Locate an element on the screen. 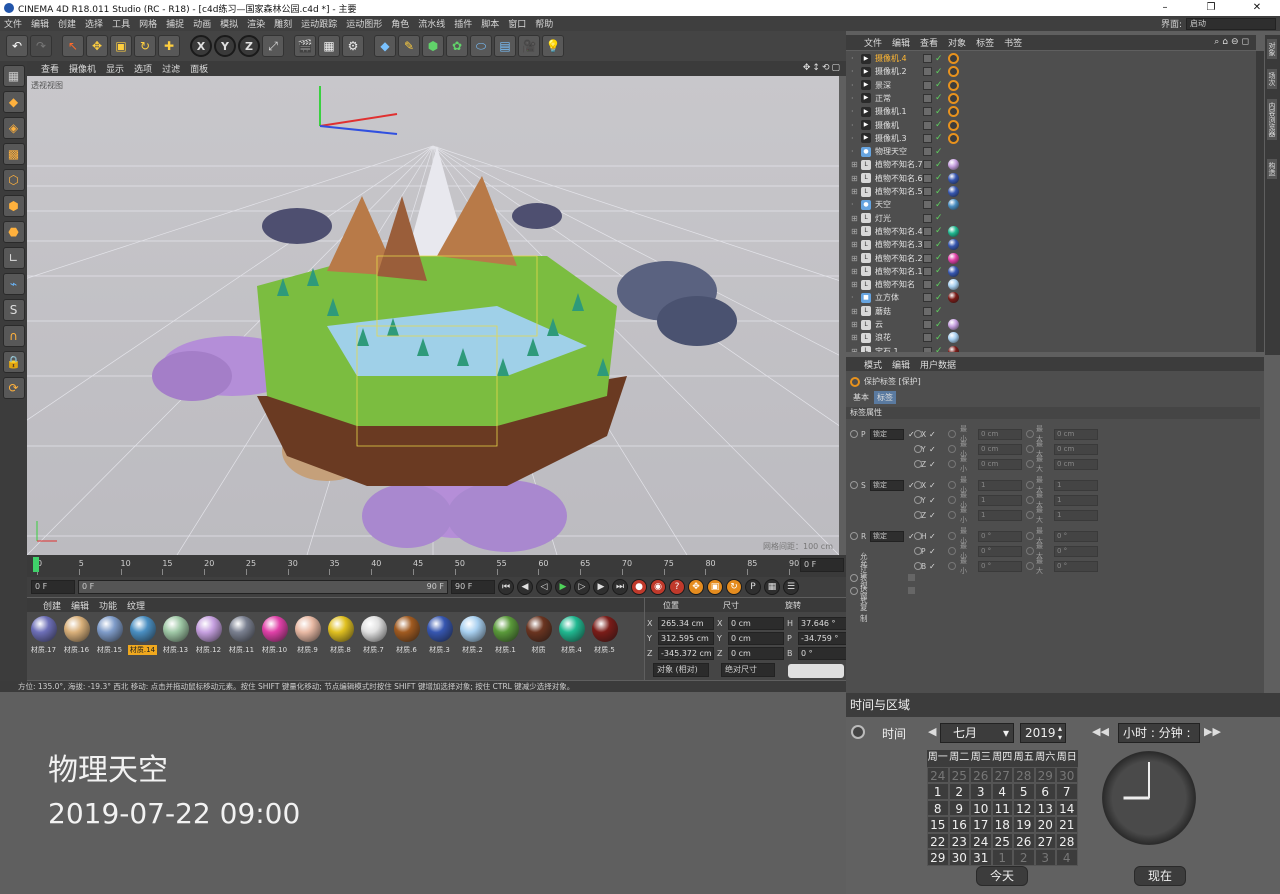 The width and height of the screenshot is (1280, 894). calendar-day: 18 is located at coordinates (1002, 824).